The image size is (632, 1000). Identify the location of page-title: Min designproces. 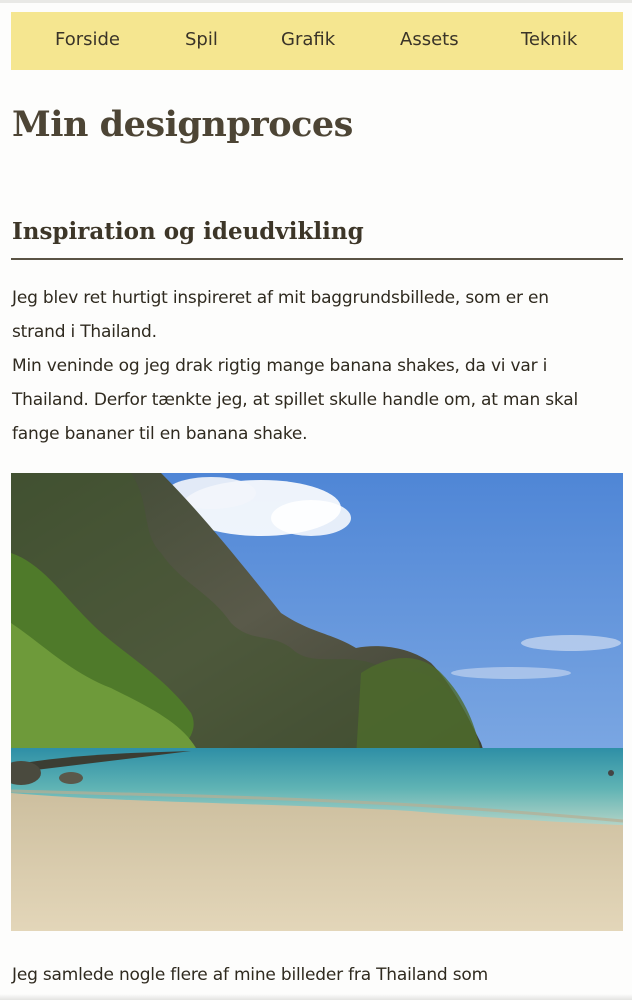
(182, 124).